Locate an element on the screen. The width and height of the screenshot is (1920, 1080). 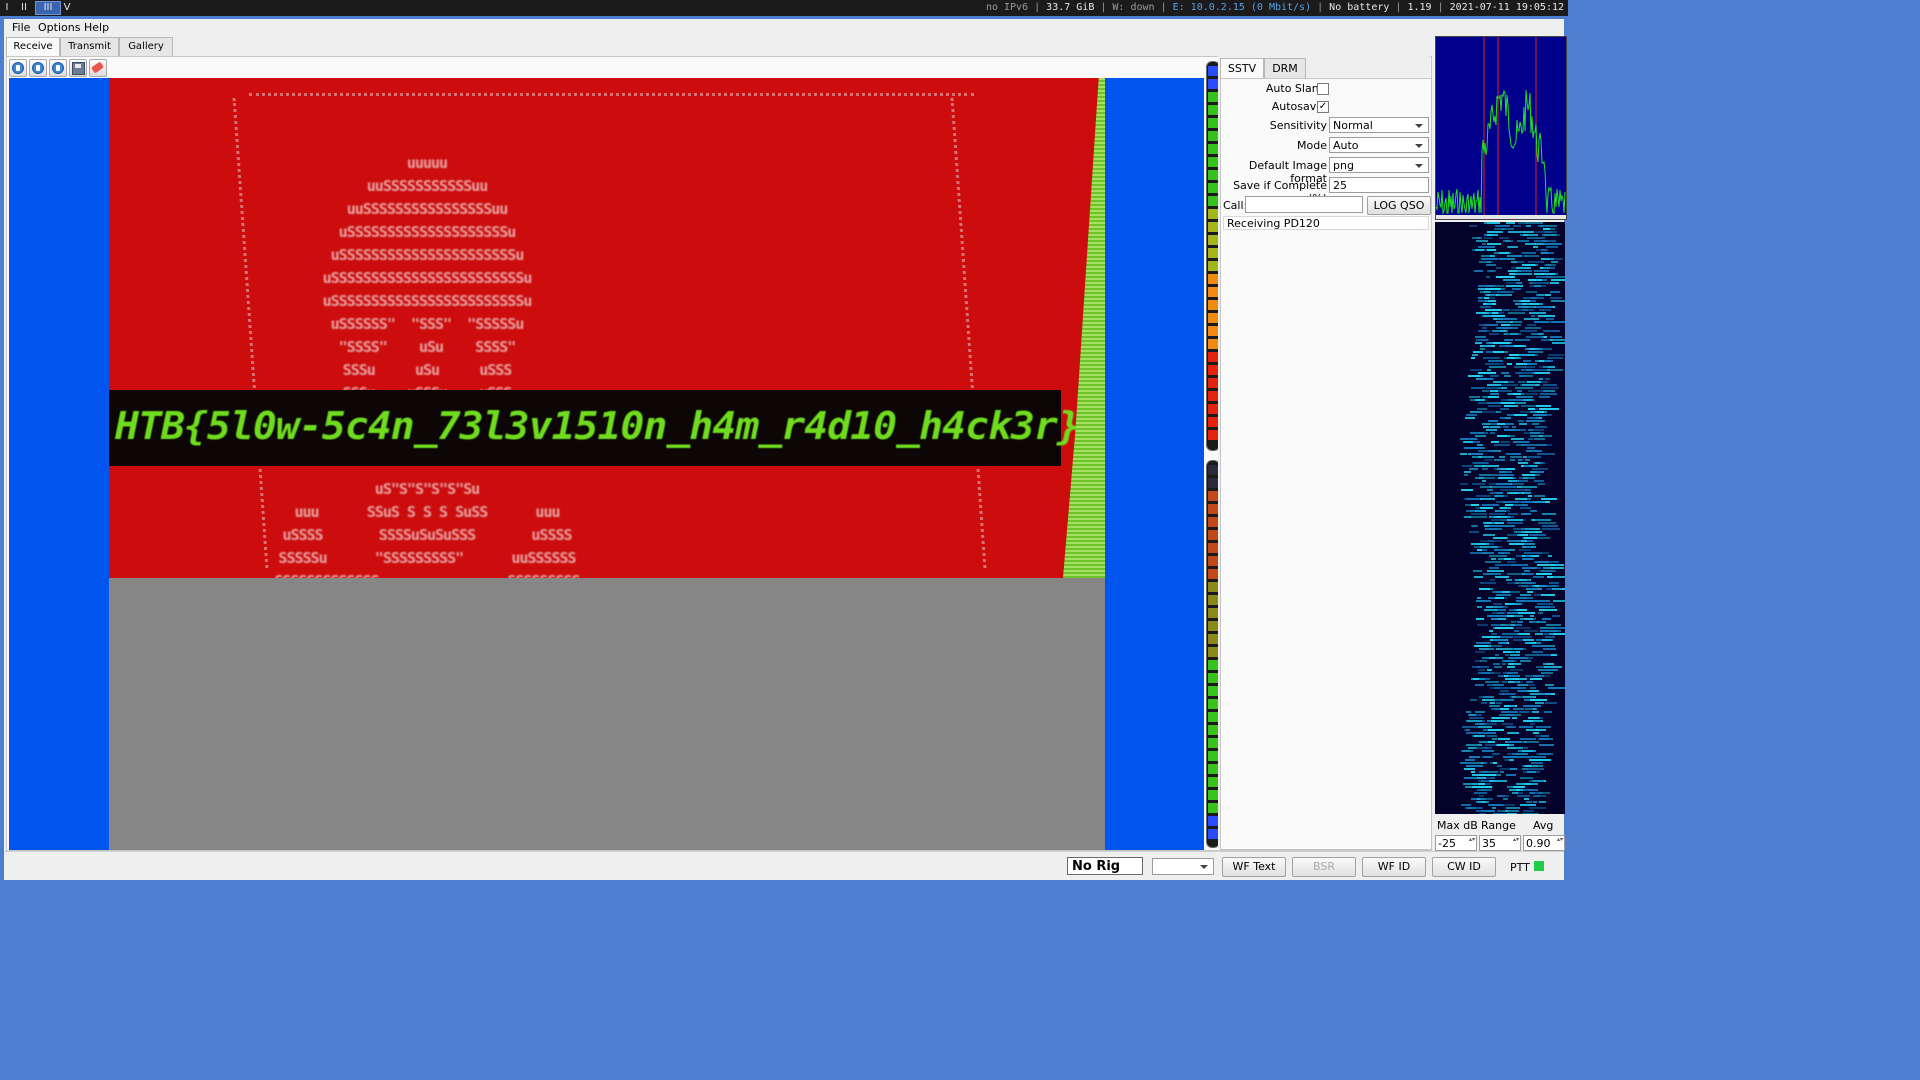
avg-spinbox: 0.90 is located at coordinates (1544, 843).